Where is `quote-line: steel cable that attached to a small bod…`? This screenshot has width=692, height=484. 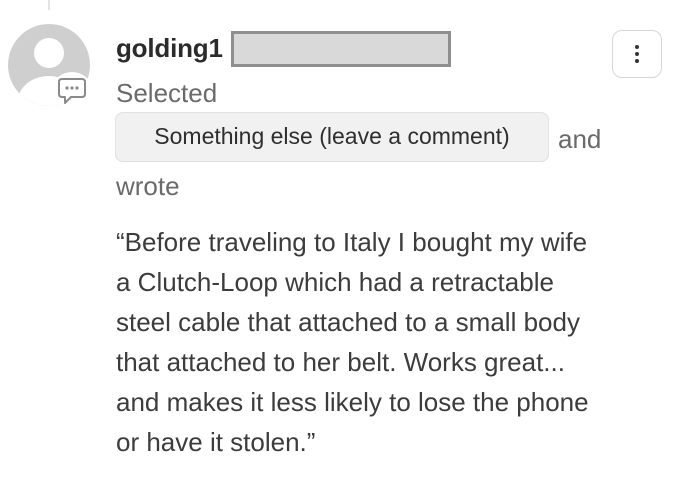
quote-line: steel cable that attached to a small bod… is located at coordinates (348, 322).